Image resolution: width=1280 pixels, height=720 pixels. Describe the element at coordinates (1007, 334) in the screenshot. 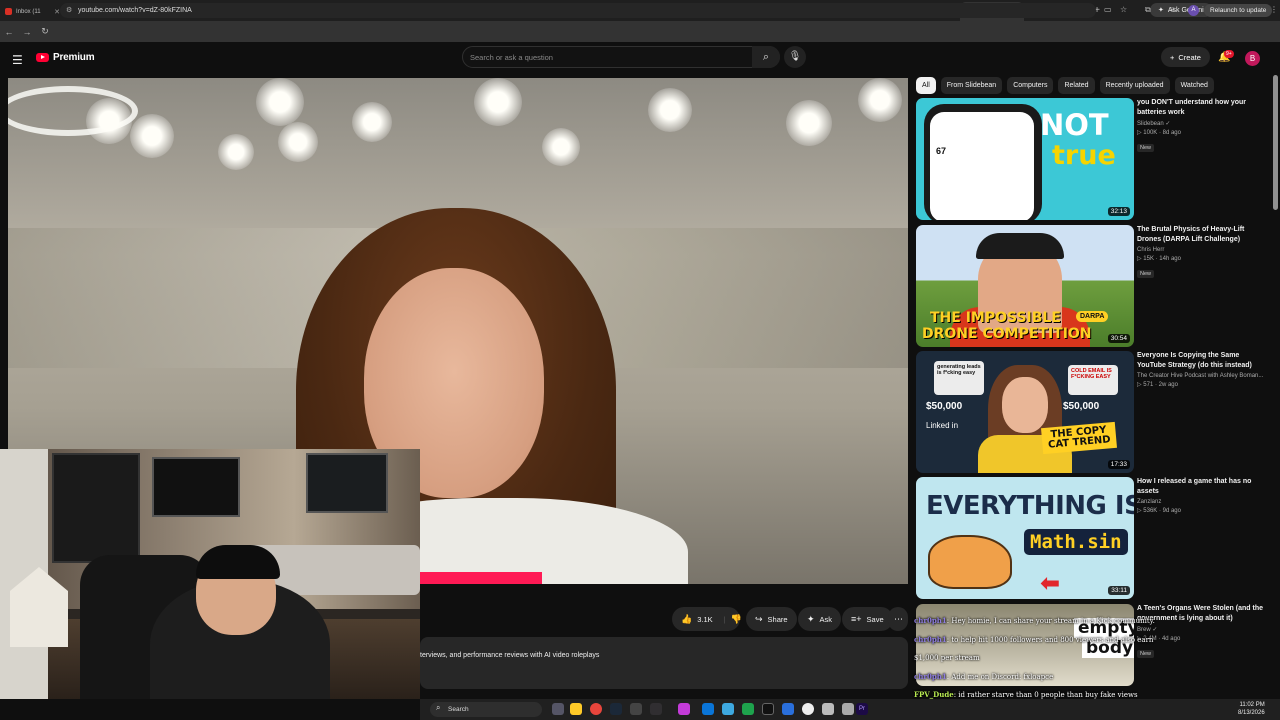

I see `thumbnail-text: DRONE COMPETITION` at that location.